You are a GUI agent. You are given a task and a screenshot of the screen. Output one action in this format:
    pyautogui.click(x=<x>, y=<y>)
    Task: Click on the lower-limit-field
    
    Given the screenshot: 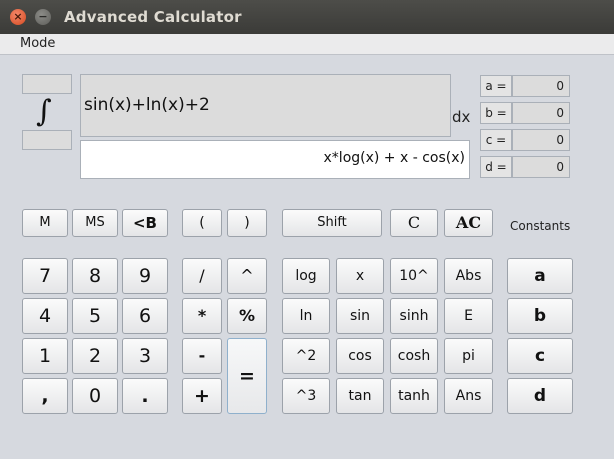 What is the action you would take?
    pyautogui.click(x=47, y=140)
    